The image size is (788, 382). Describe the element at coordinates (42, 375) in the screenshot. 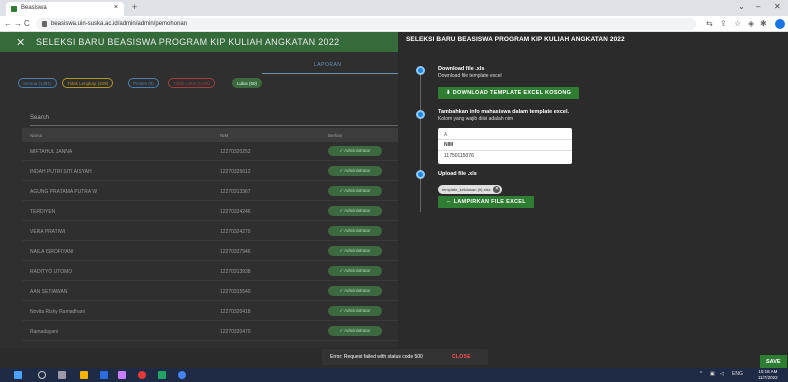

I see `search-icon` at that location.